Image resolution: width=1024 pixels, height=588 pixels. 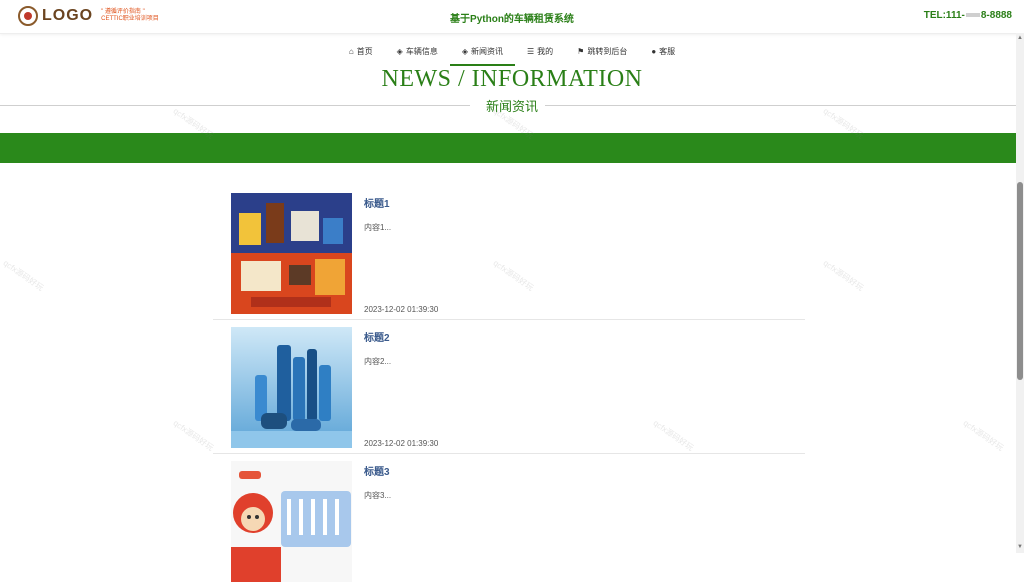 I want to click on news-title: 标题3, so click(x=377, y=470).